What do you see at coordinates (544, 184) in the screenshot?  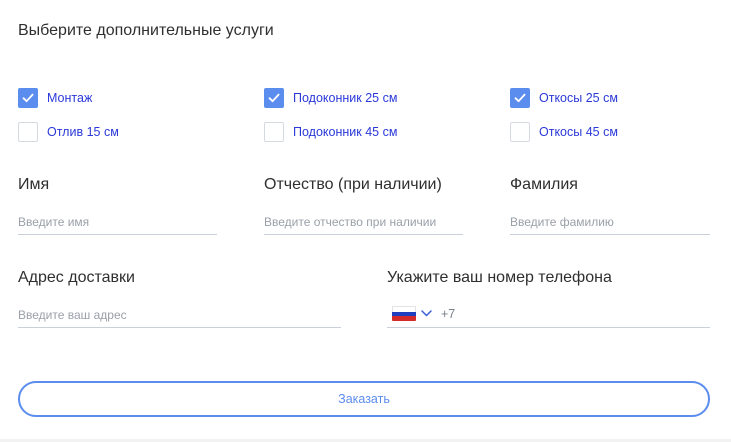 I see `last-name-label: Фамилия` at bounding box center [544, 184].